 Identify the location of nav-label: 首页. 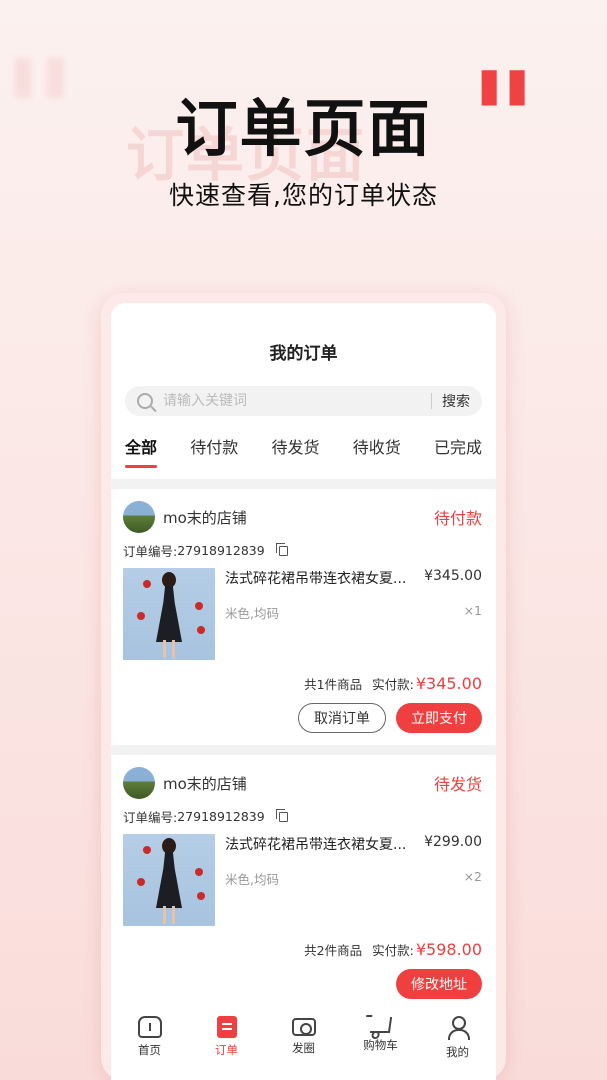
(149, 1050).